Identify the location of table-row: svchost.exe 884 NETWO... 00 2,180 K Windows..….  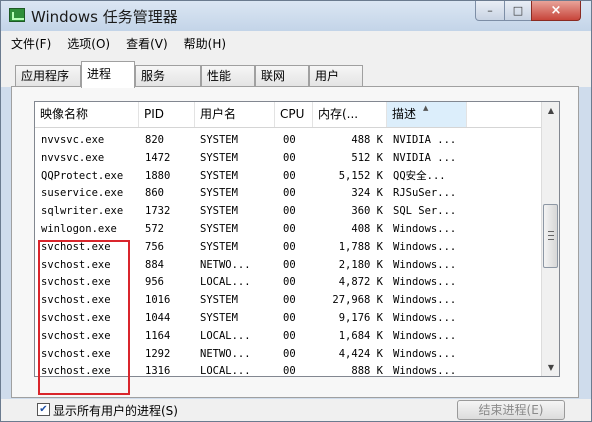
(288, 266).